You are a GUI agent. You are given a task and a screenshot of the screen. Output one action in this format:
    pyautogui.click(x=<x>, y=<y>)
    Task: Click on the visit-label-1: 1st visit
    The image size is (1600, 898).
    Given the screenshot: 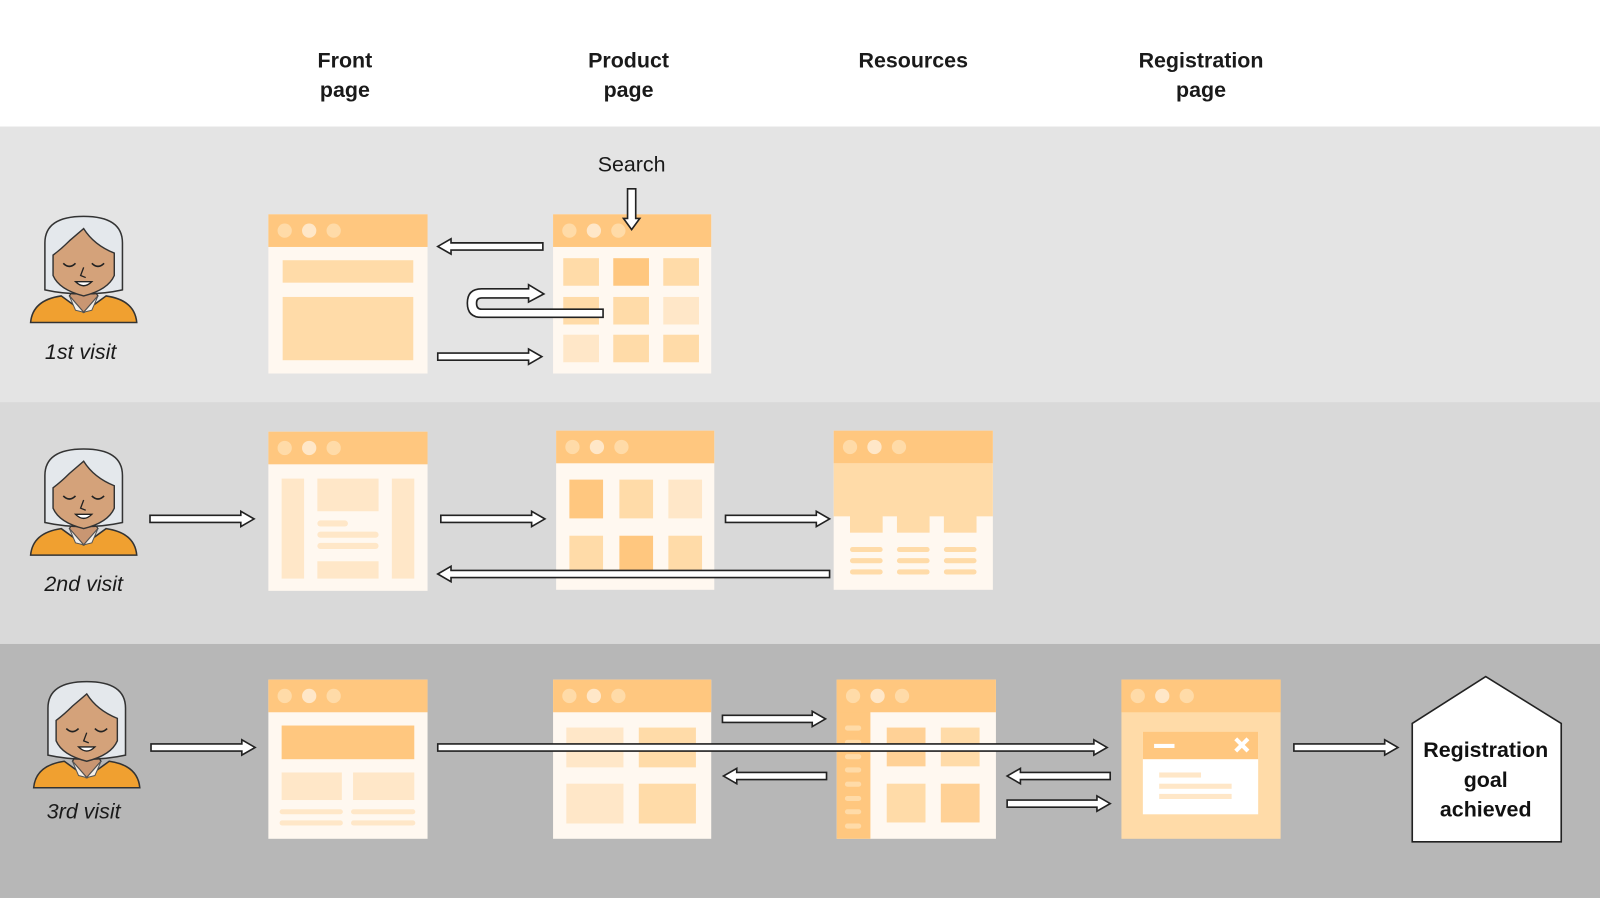 What is the action you would take?
    pyautogui.click(x=81, y=352)
    